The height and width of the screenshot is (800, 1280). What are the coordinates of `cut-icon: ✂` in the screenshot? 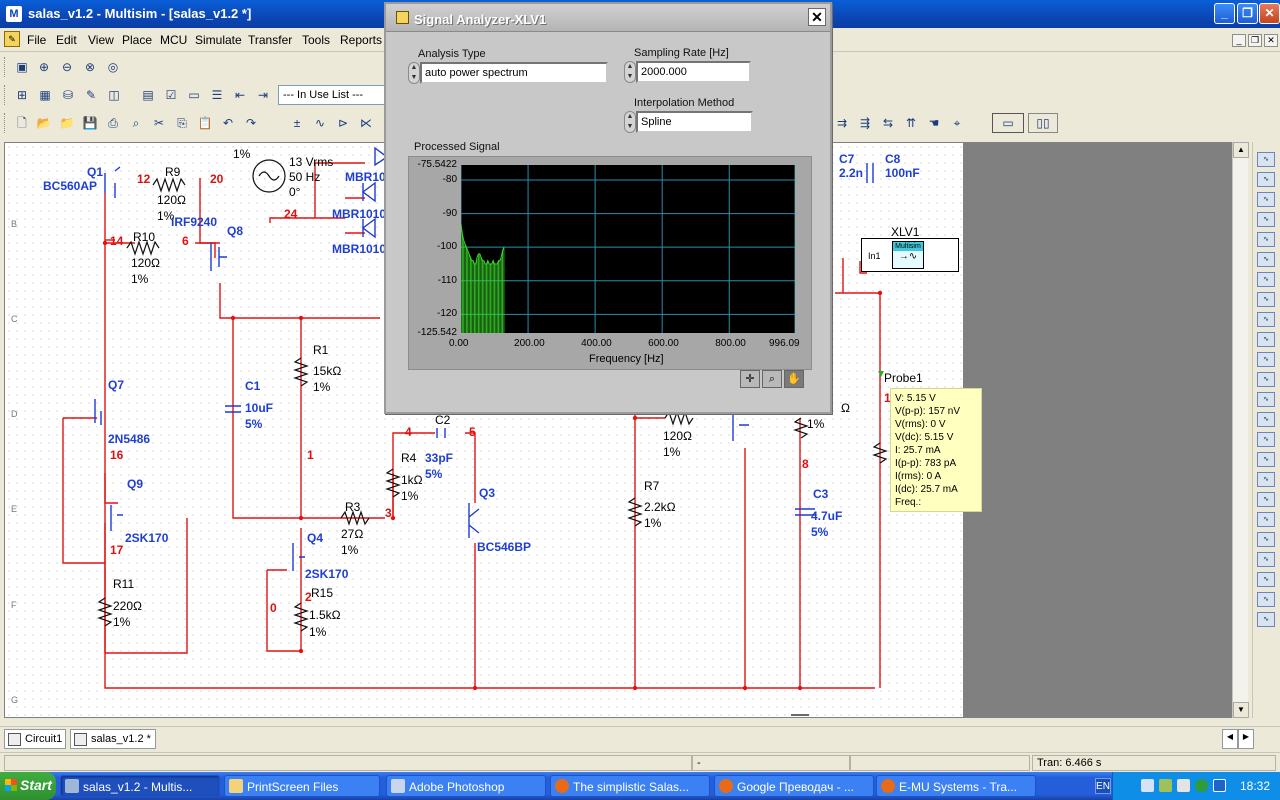 It's located at (159, 123).